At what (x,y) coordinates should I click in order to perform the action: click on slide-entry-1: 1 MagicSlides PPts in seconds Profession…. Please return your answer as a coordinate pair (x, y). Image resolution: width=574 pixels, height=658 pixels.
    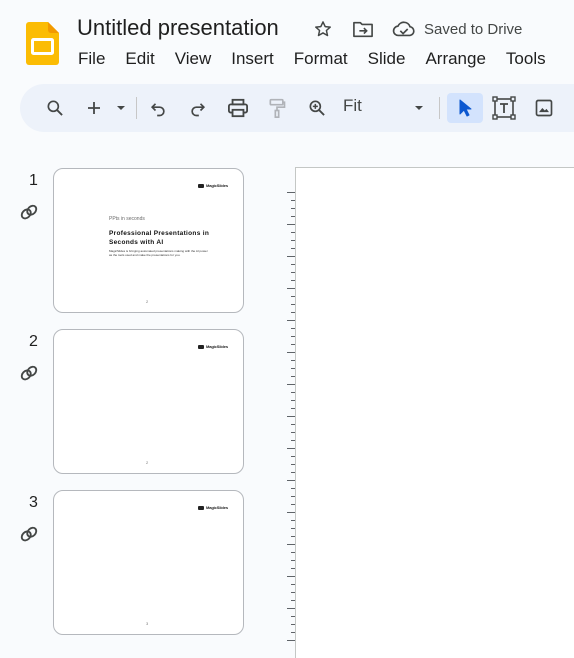
    Looking at the image, I should click on (130, 236).